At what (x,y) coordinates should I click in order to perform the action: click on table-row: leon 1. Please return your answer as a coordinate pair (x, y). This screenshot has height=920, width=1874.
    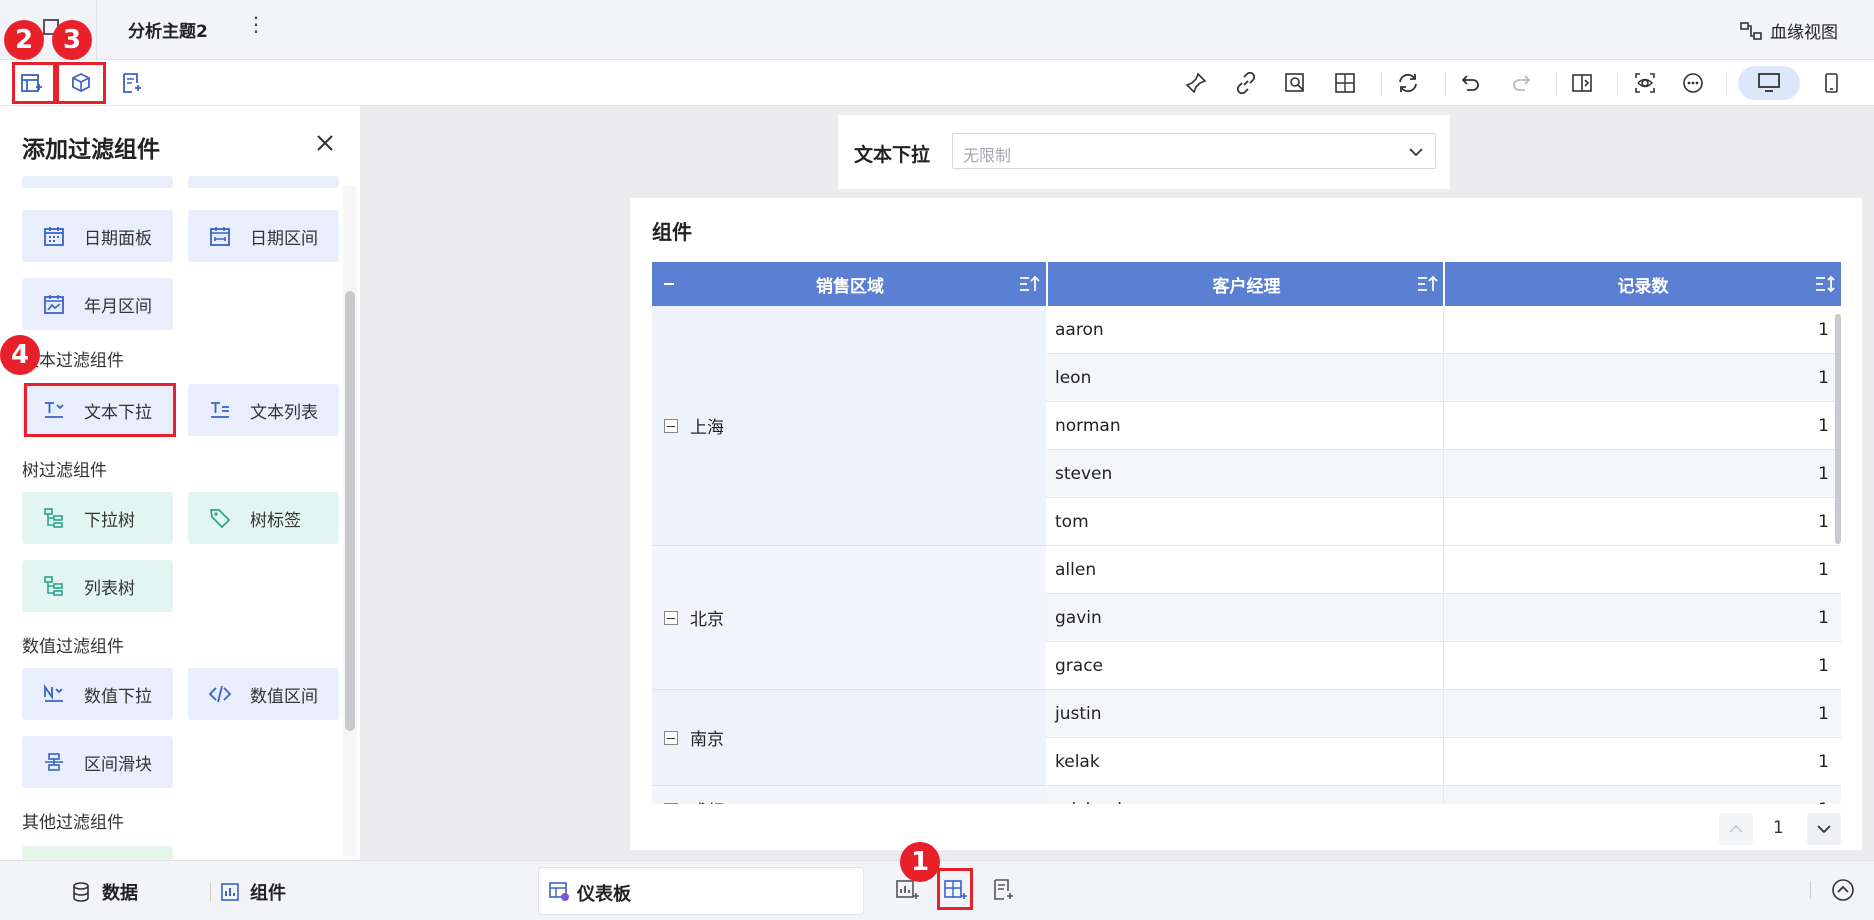
    Looking at the image, I should click on (1443, 378).